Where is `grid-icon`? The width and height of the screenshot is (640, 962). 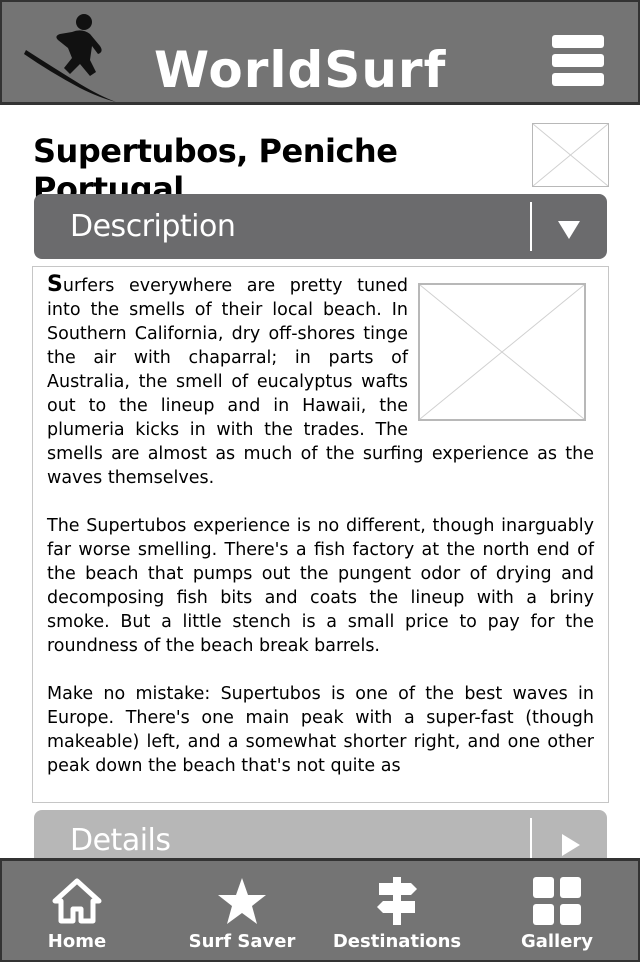
grid-icon is located at coordinates (557, 901).